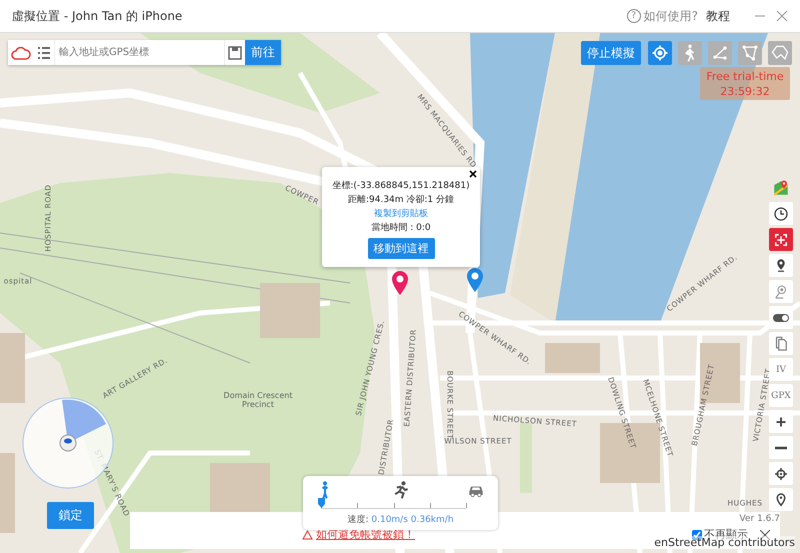  Describe the element at coordinates (44, 53) in the screenshot. I see `list-icon` at that location.